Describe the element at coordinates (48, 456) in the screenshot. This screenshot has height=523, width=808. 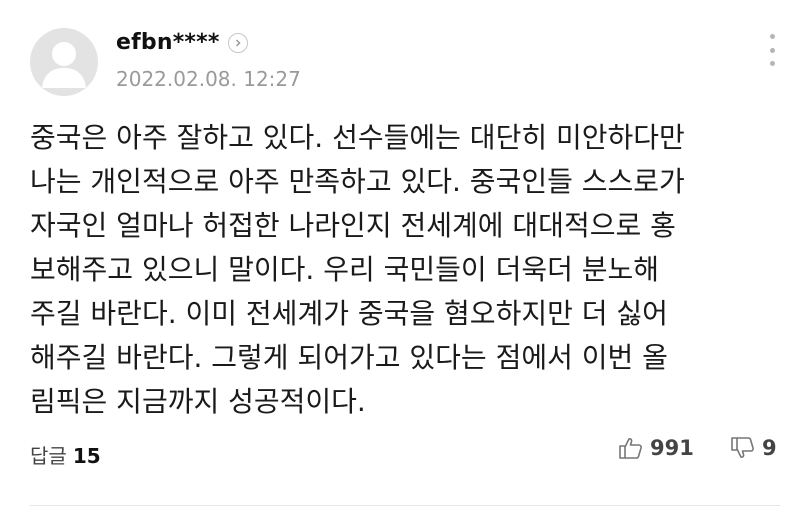
I see `reply-label: 답글` at that location.